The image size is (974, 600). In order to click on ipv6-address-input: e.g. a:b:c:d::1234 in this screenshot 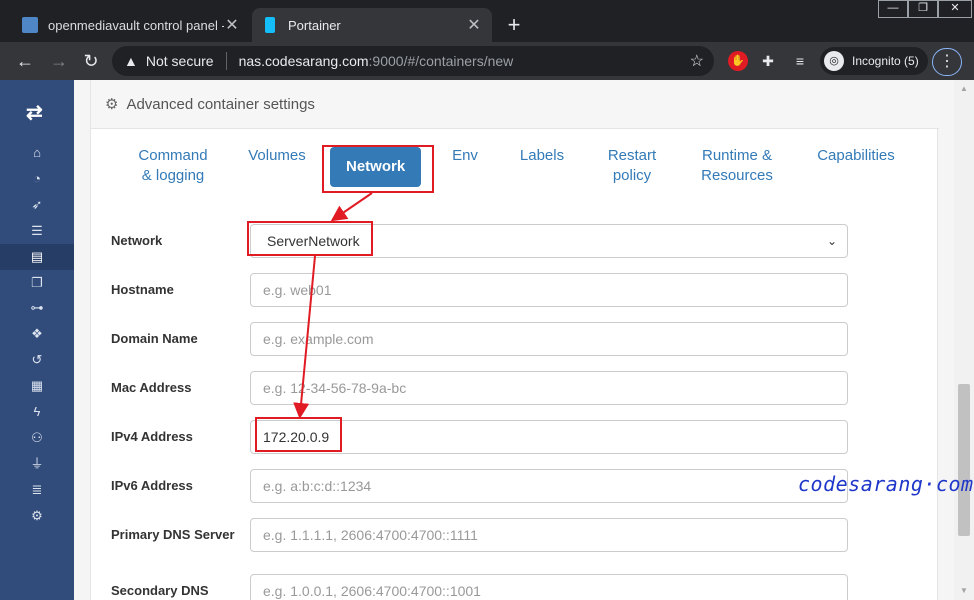, I will do `click(549, 486)`.